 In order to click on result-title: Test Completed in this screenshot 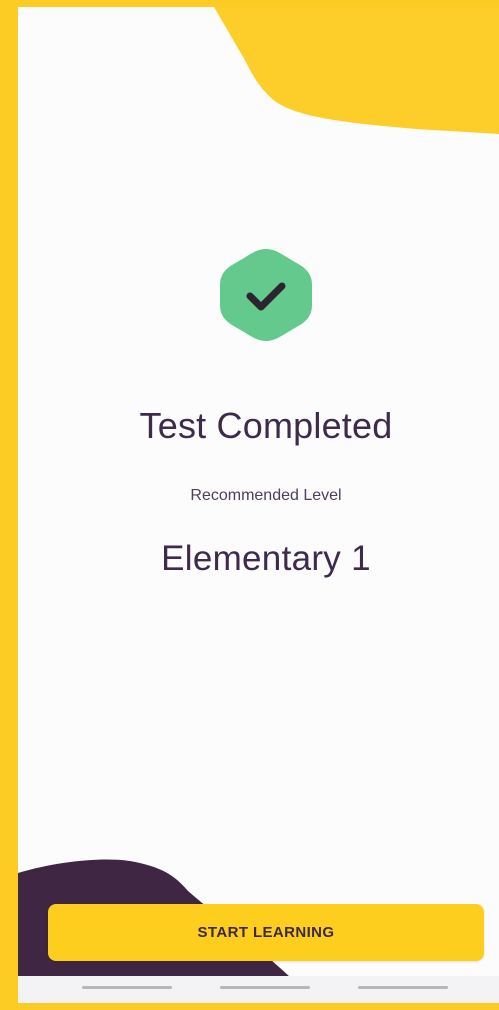, I will do `click(266, 425)`.